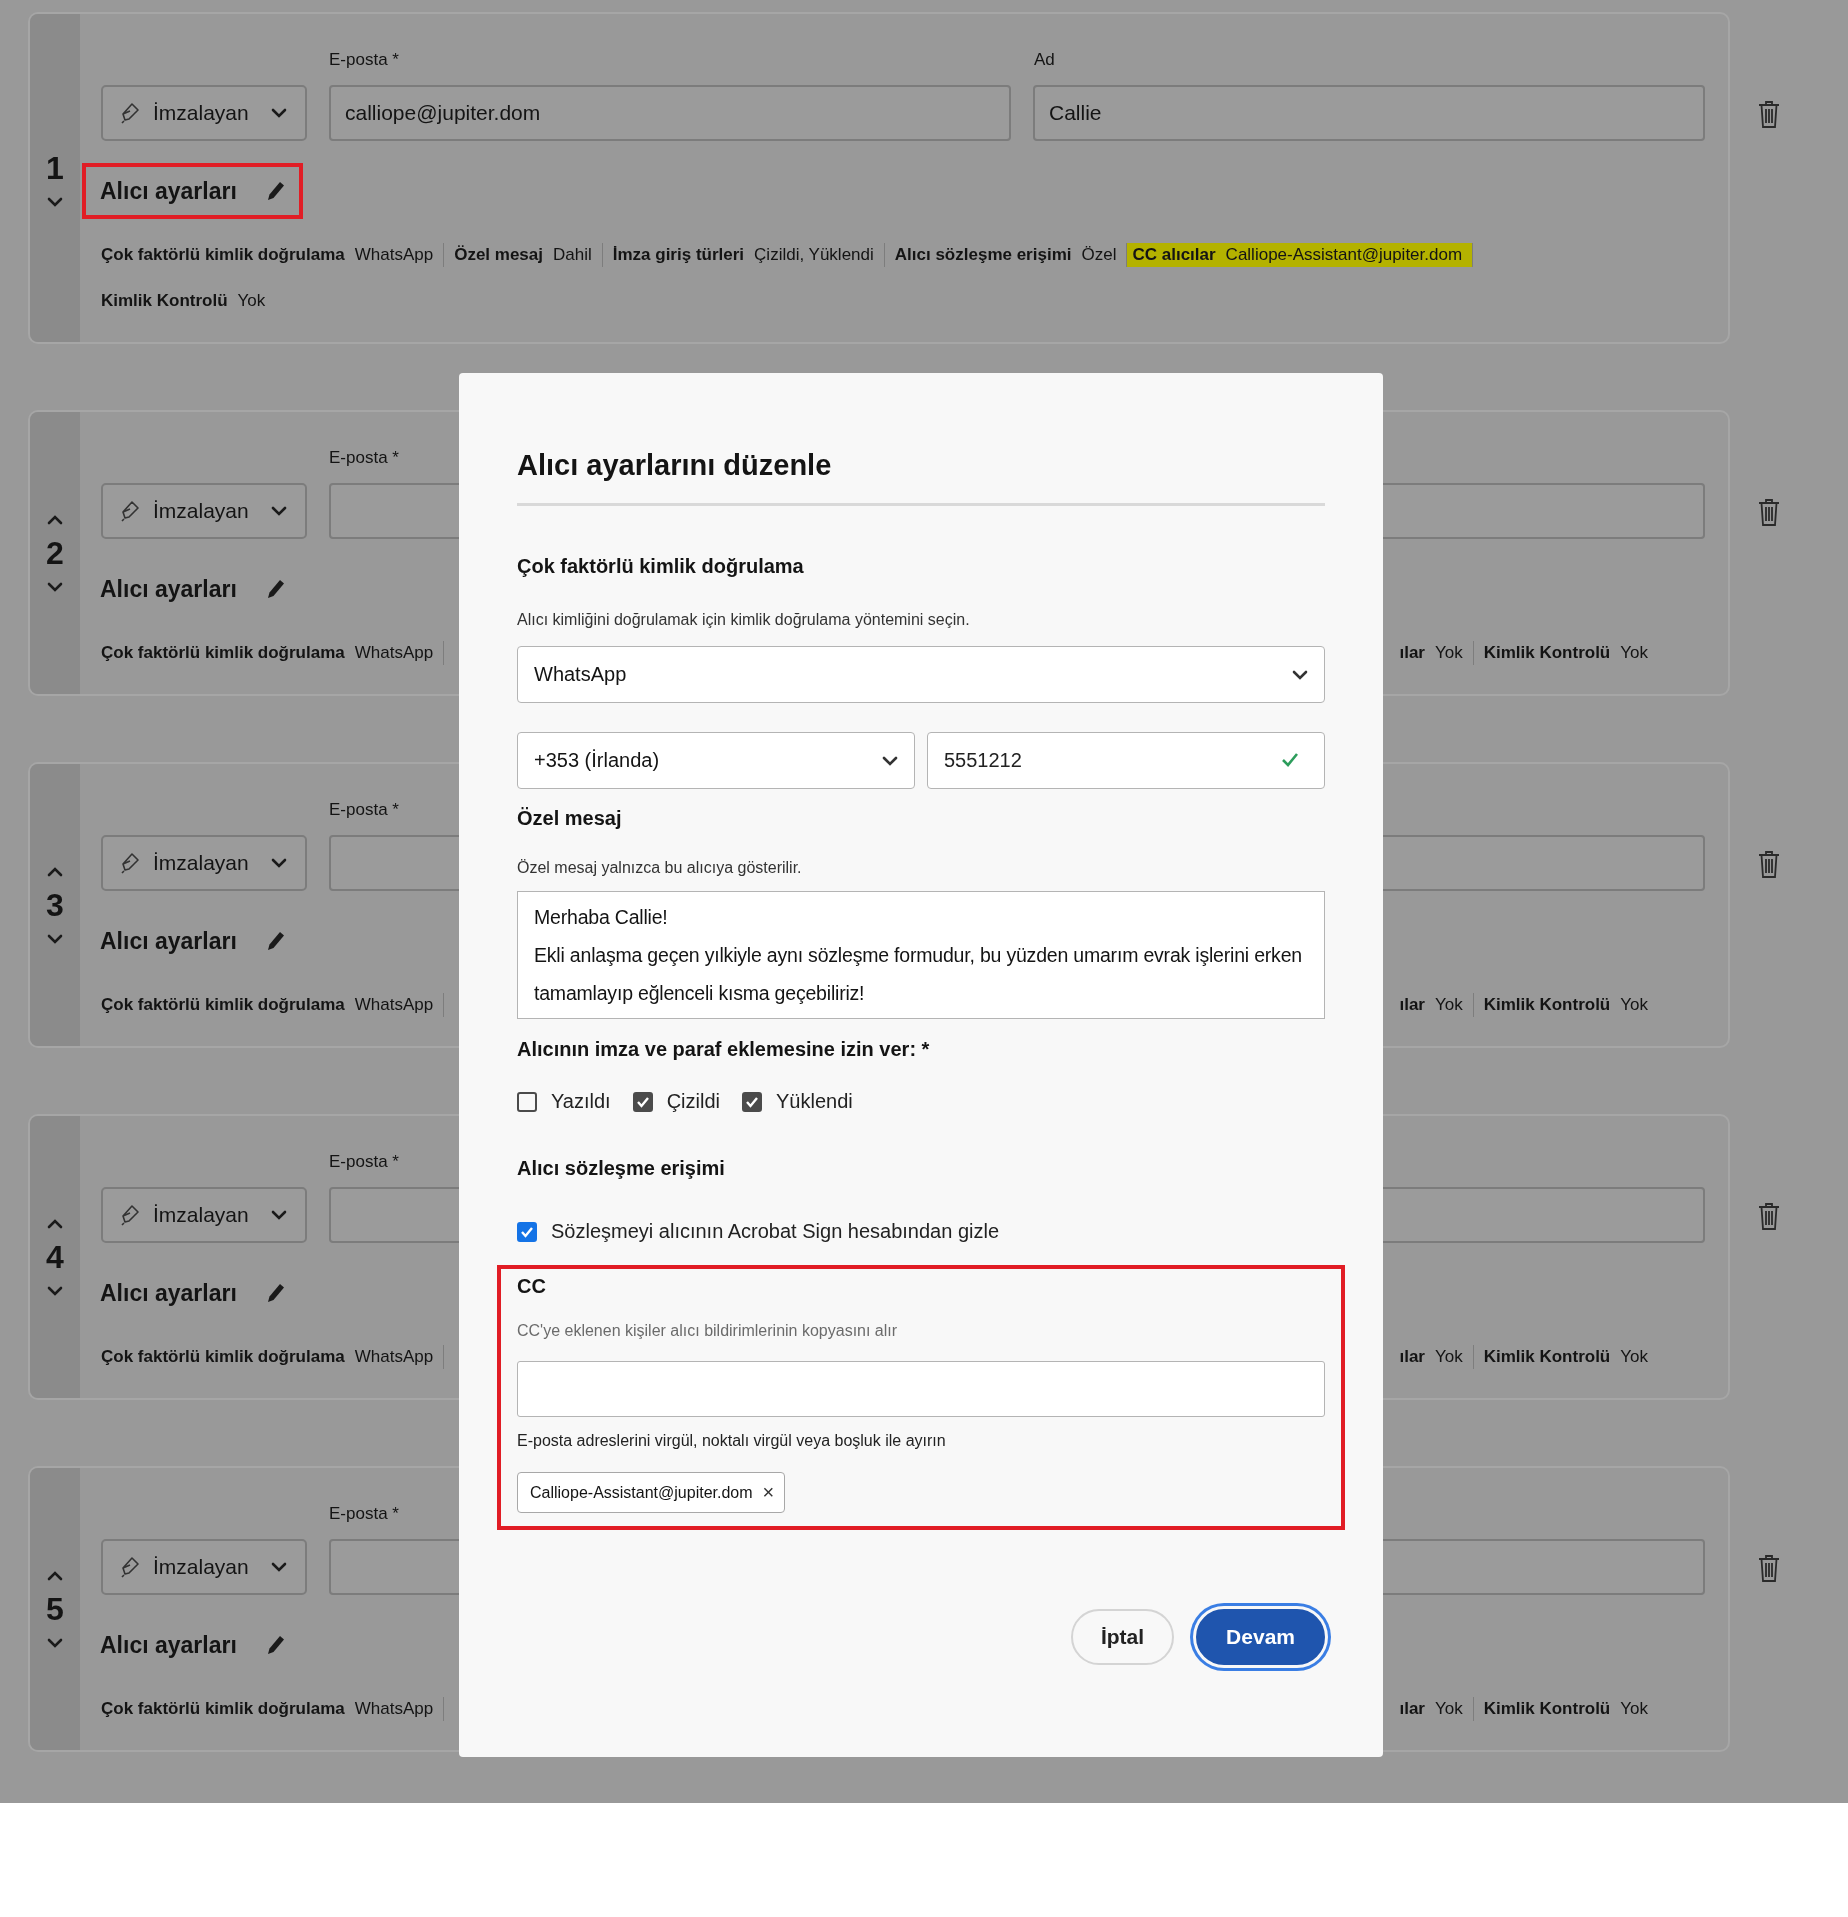 The width and height of the screenshot is (1848, 1917). I want to click on section-description: CC'ye eklenen kişiler alıcı bildirimlerinin kopyasını alır, so click(708, 1331).